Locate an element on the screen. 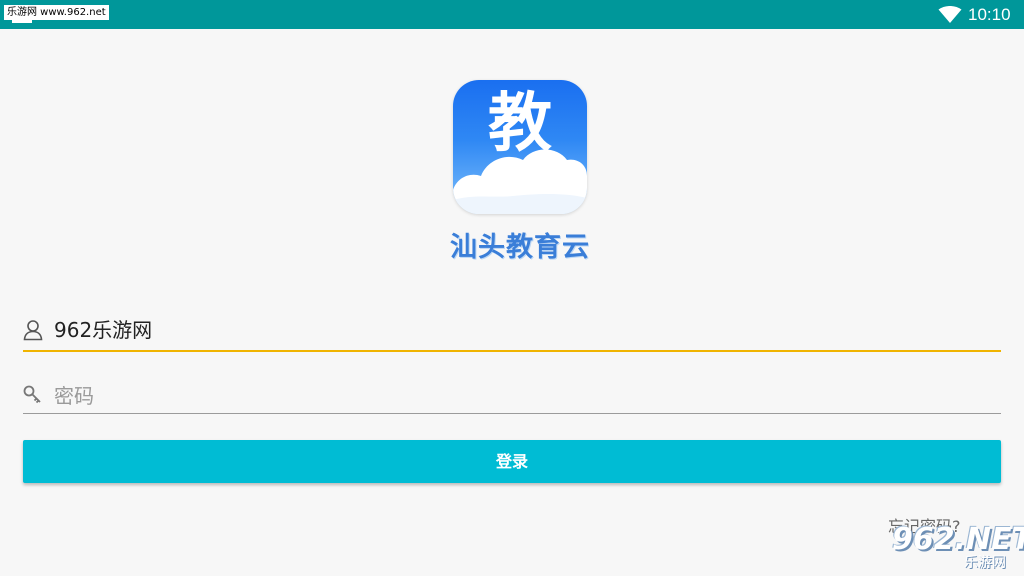 The height and width of the screenshot is (576, 1024). watermark-sub: 乐游网 is located at coordinates (985, 563).